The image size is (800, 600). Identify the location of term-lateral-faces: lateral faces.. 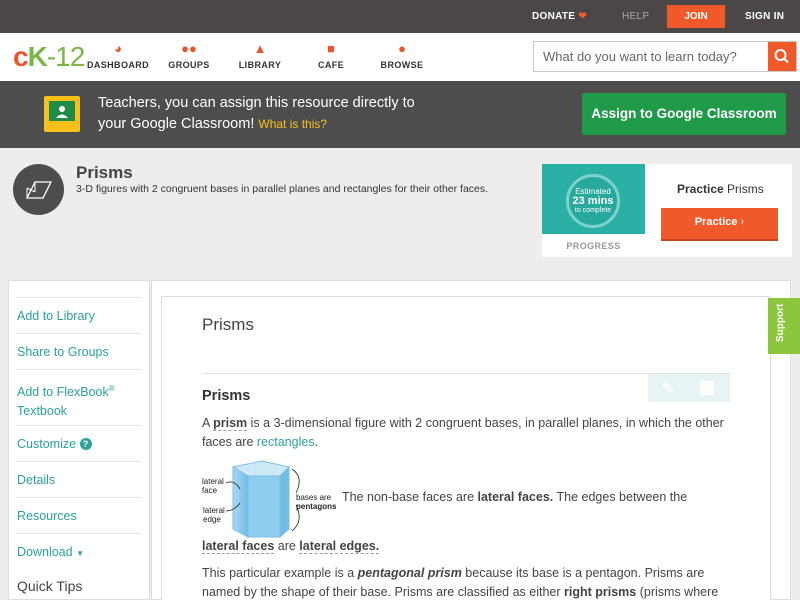
(515, 497).